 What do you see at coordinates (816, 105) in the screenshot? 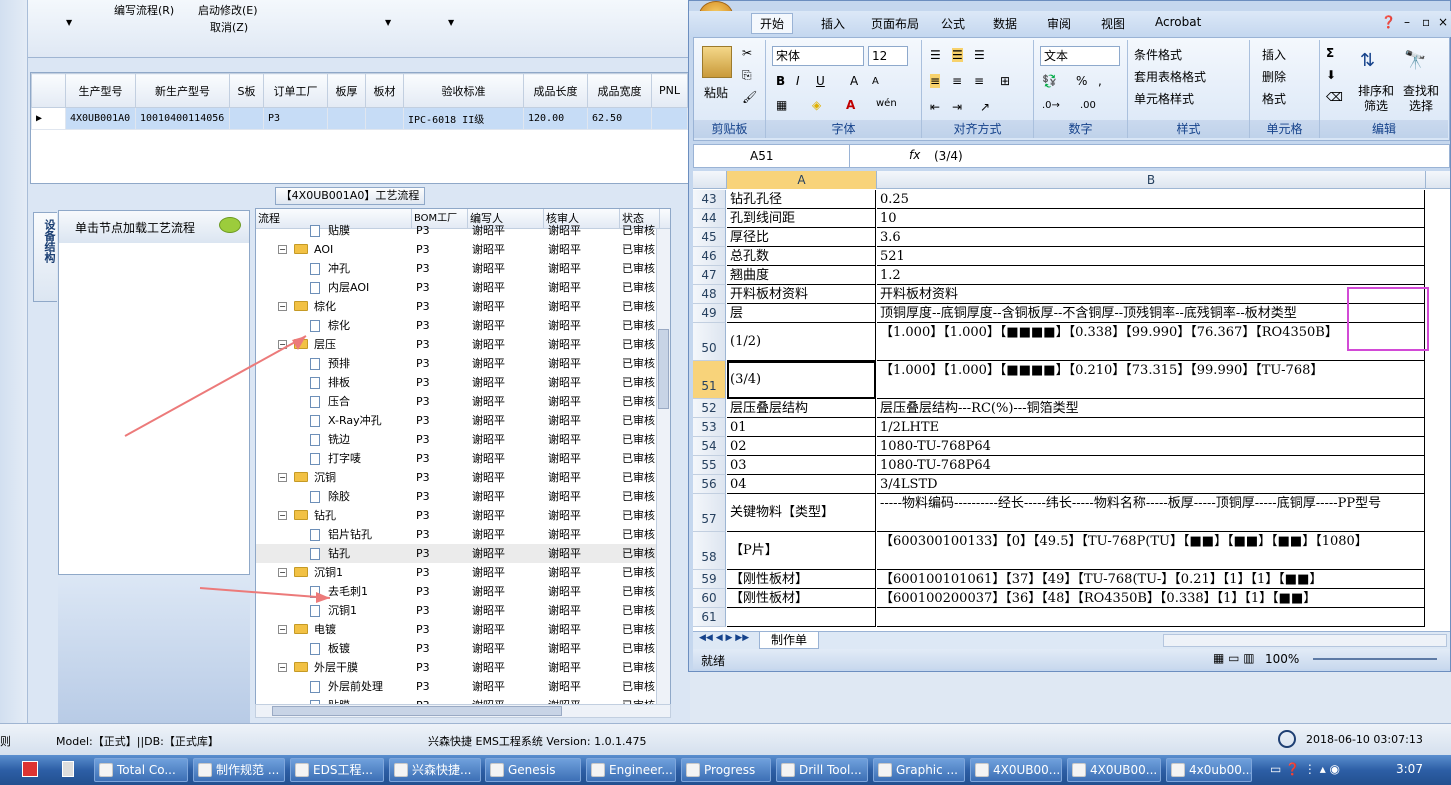
I see `fill-color-icon: ◈` at bounding box center [816, 105].